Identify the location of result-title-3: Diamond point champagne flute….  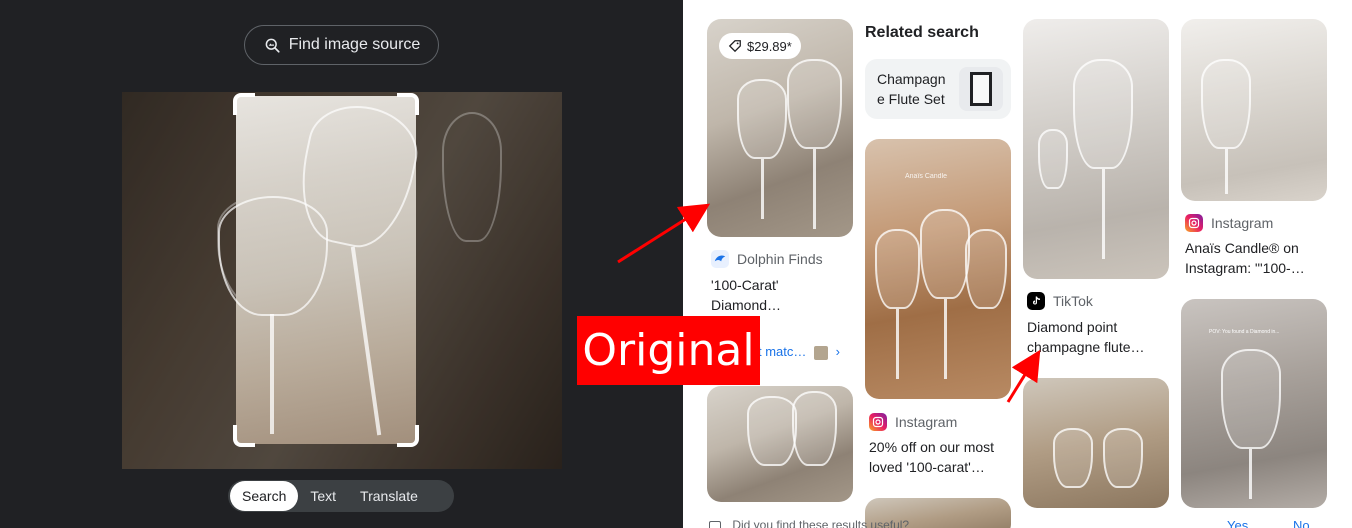
(1086, 337).